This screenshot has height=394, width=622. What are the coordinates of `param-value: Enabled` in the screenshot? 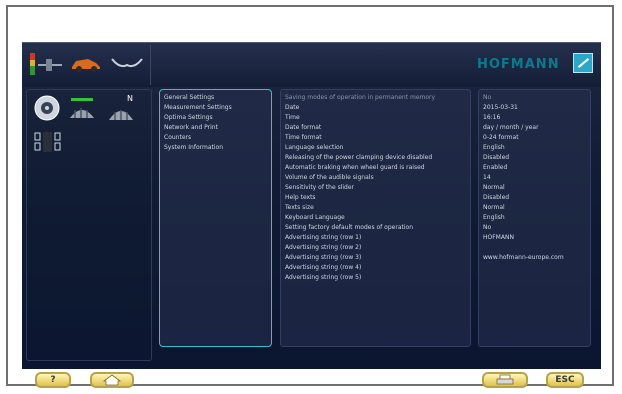 It's located at (495, 168).